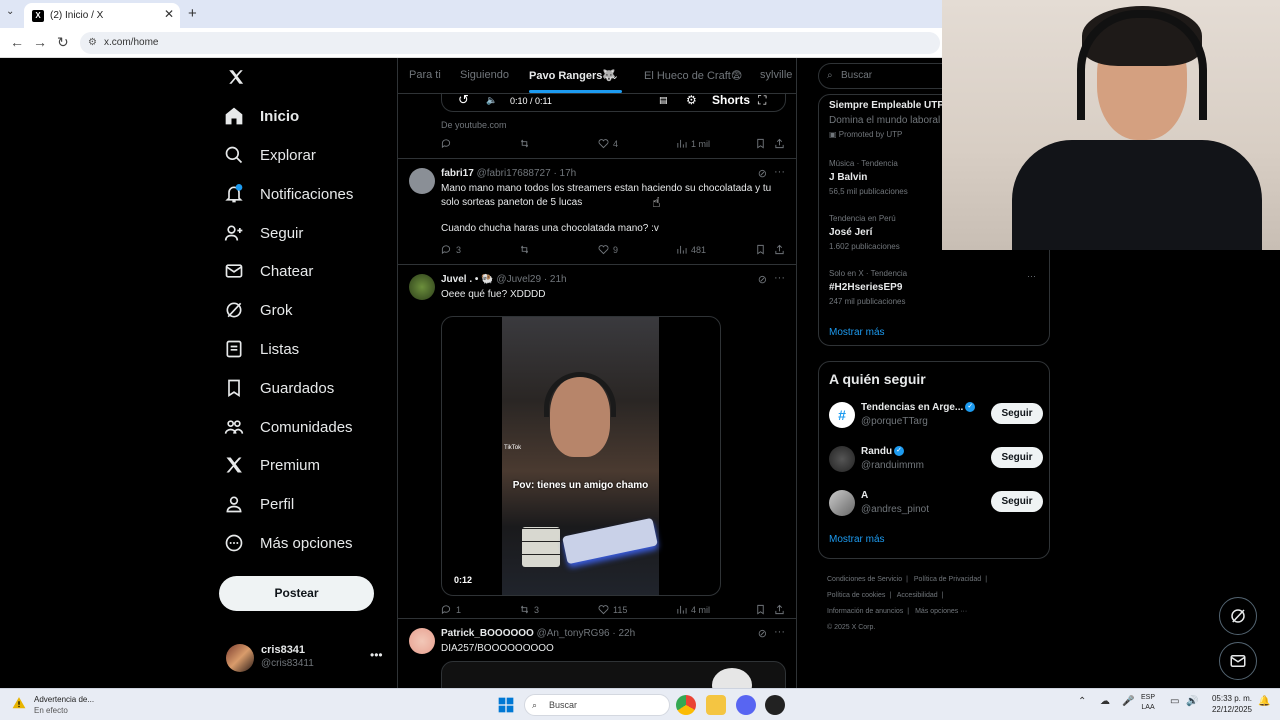 The height and width of the screenshot is (720, 1280). Describe the element at coordinates (1174, 701) in the screenshot. I see `network-icon: ▭` at that location.